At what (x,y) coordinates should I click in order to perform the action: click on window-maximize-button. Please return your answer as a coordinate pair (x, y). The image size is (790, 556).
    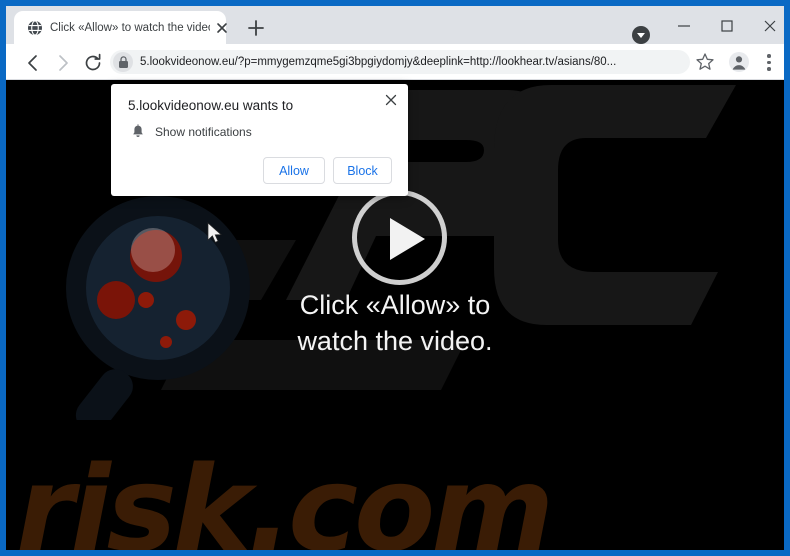
    Looking at the image, I should click on (727, 26).